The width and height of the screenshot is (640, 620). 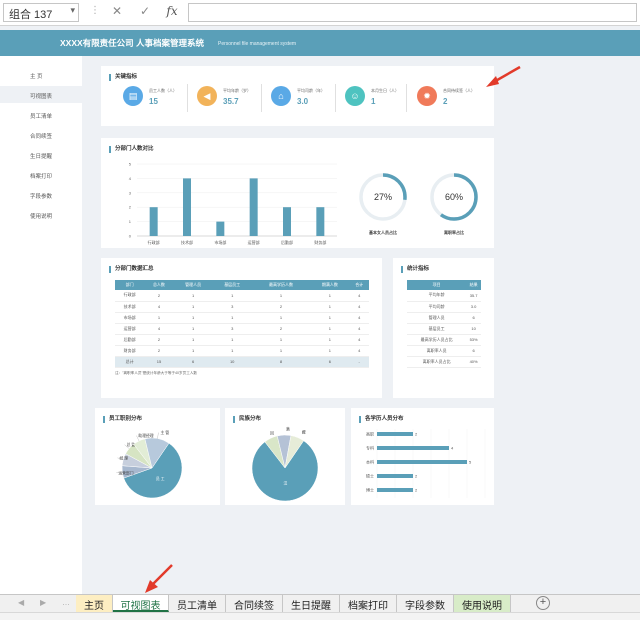 I want to click on sidebar-item-fields: 字段参数, so click(x=41, y=194).